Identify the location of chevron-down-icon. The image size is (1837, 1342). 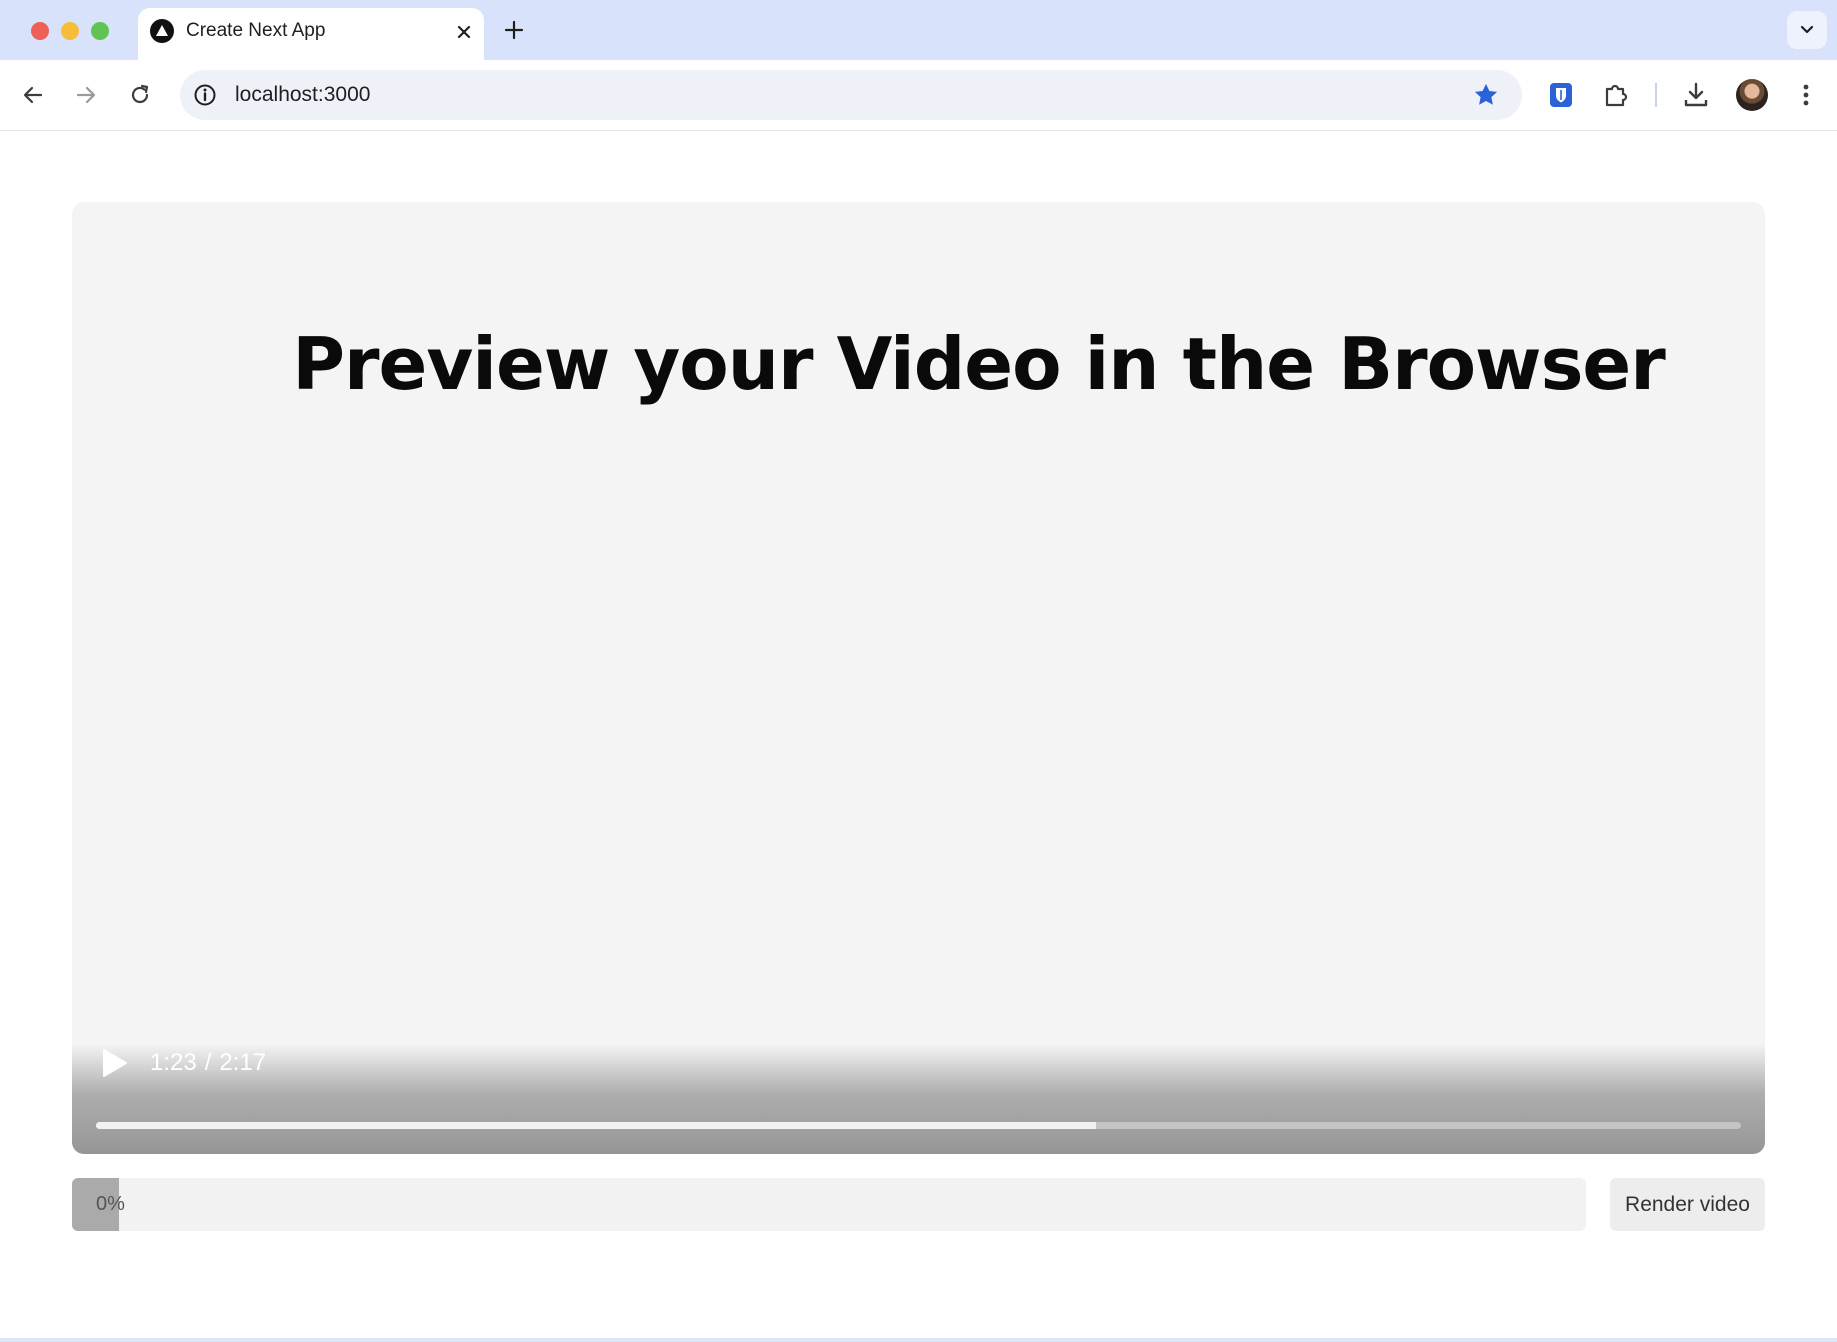
(1807, 29).